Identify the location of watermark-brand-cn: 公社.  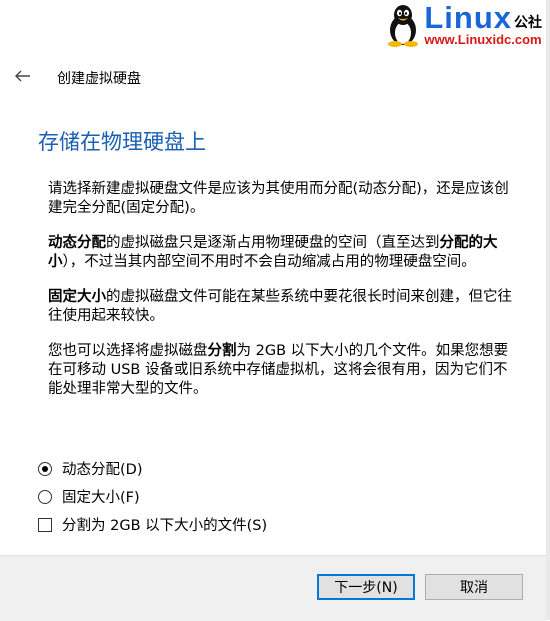
(528, 23).